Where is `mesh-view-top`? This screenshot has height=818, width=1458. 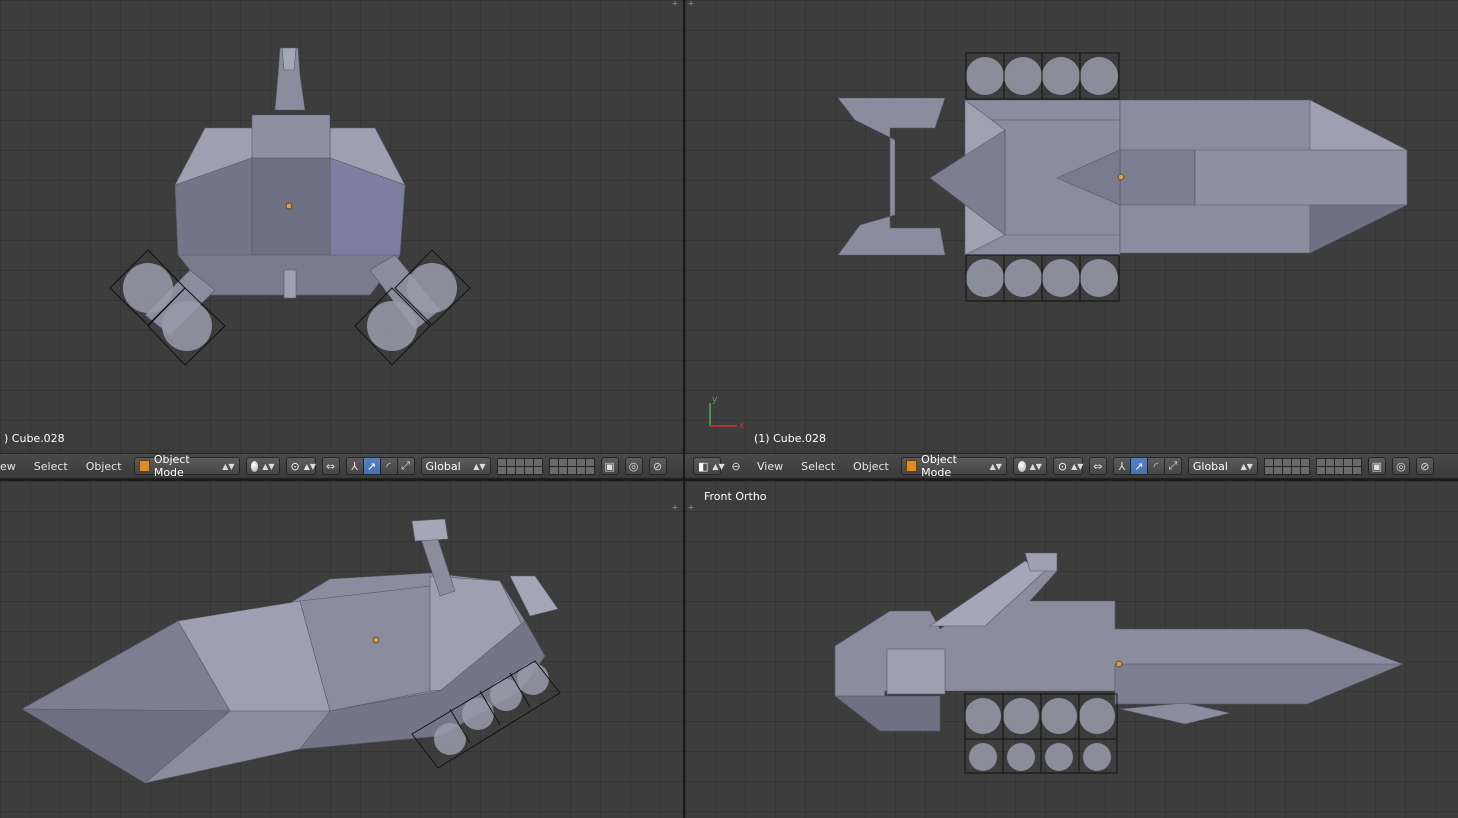 mesh-view-top is located at coordinates (290, 206).